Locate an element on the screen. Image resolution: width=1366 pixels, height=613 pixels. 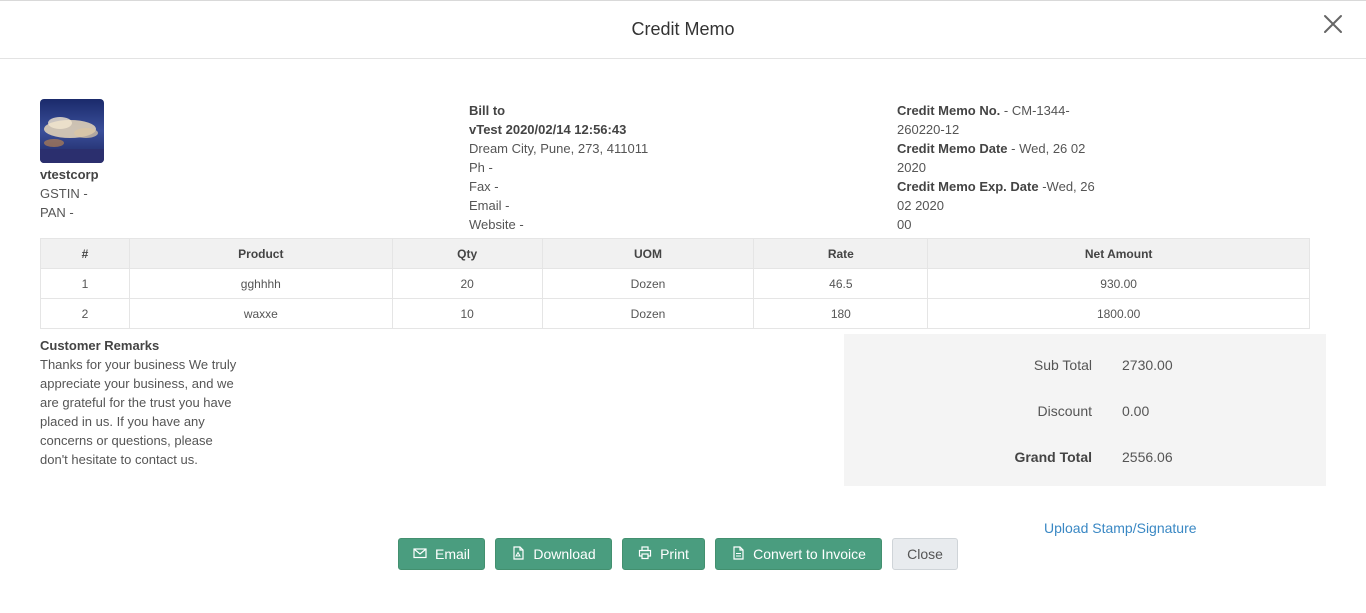
pdf-file-icon is located at coordinates (518, 554).